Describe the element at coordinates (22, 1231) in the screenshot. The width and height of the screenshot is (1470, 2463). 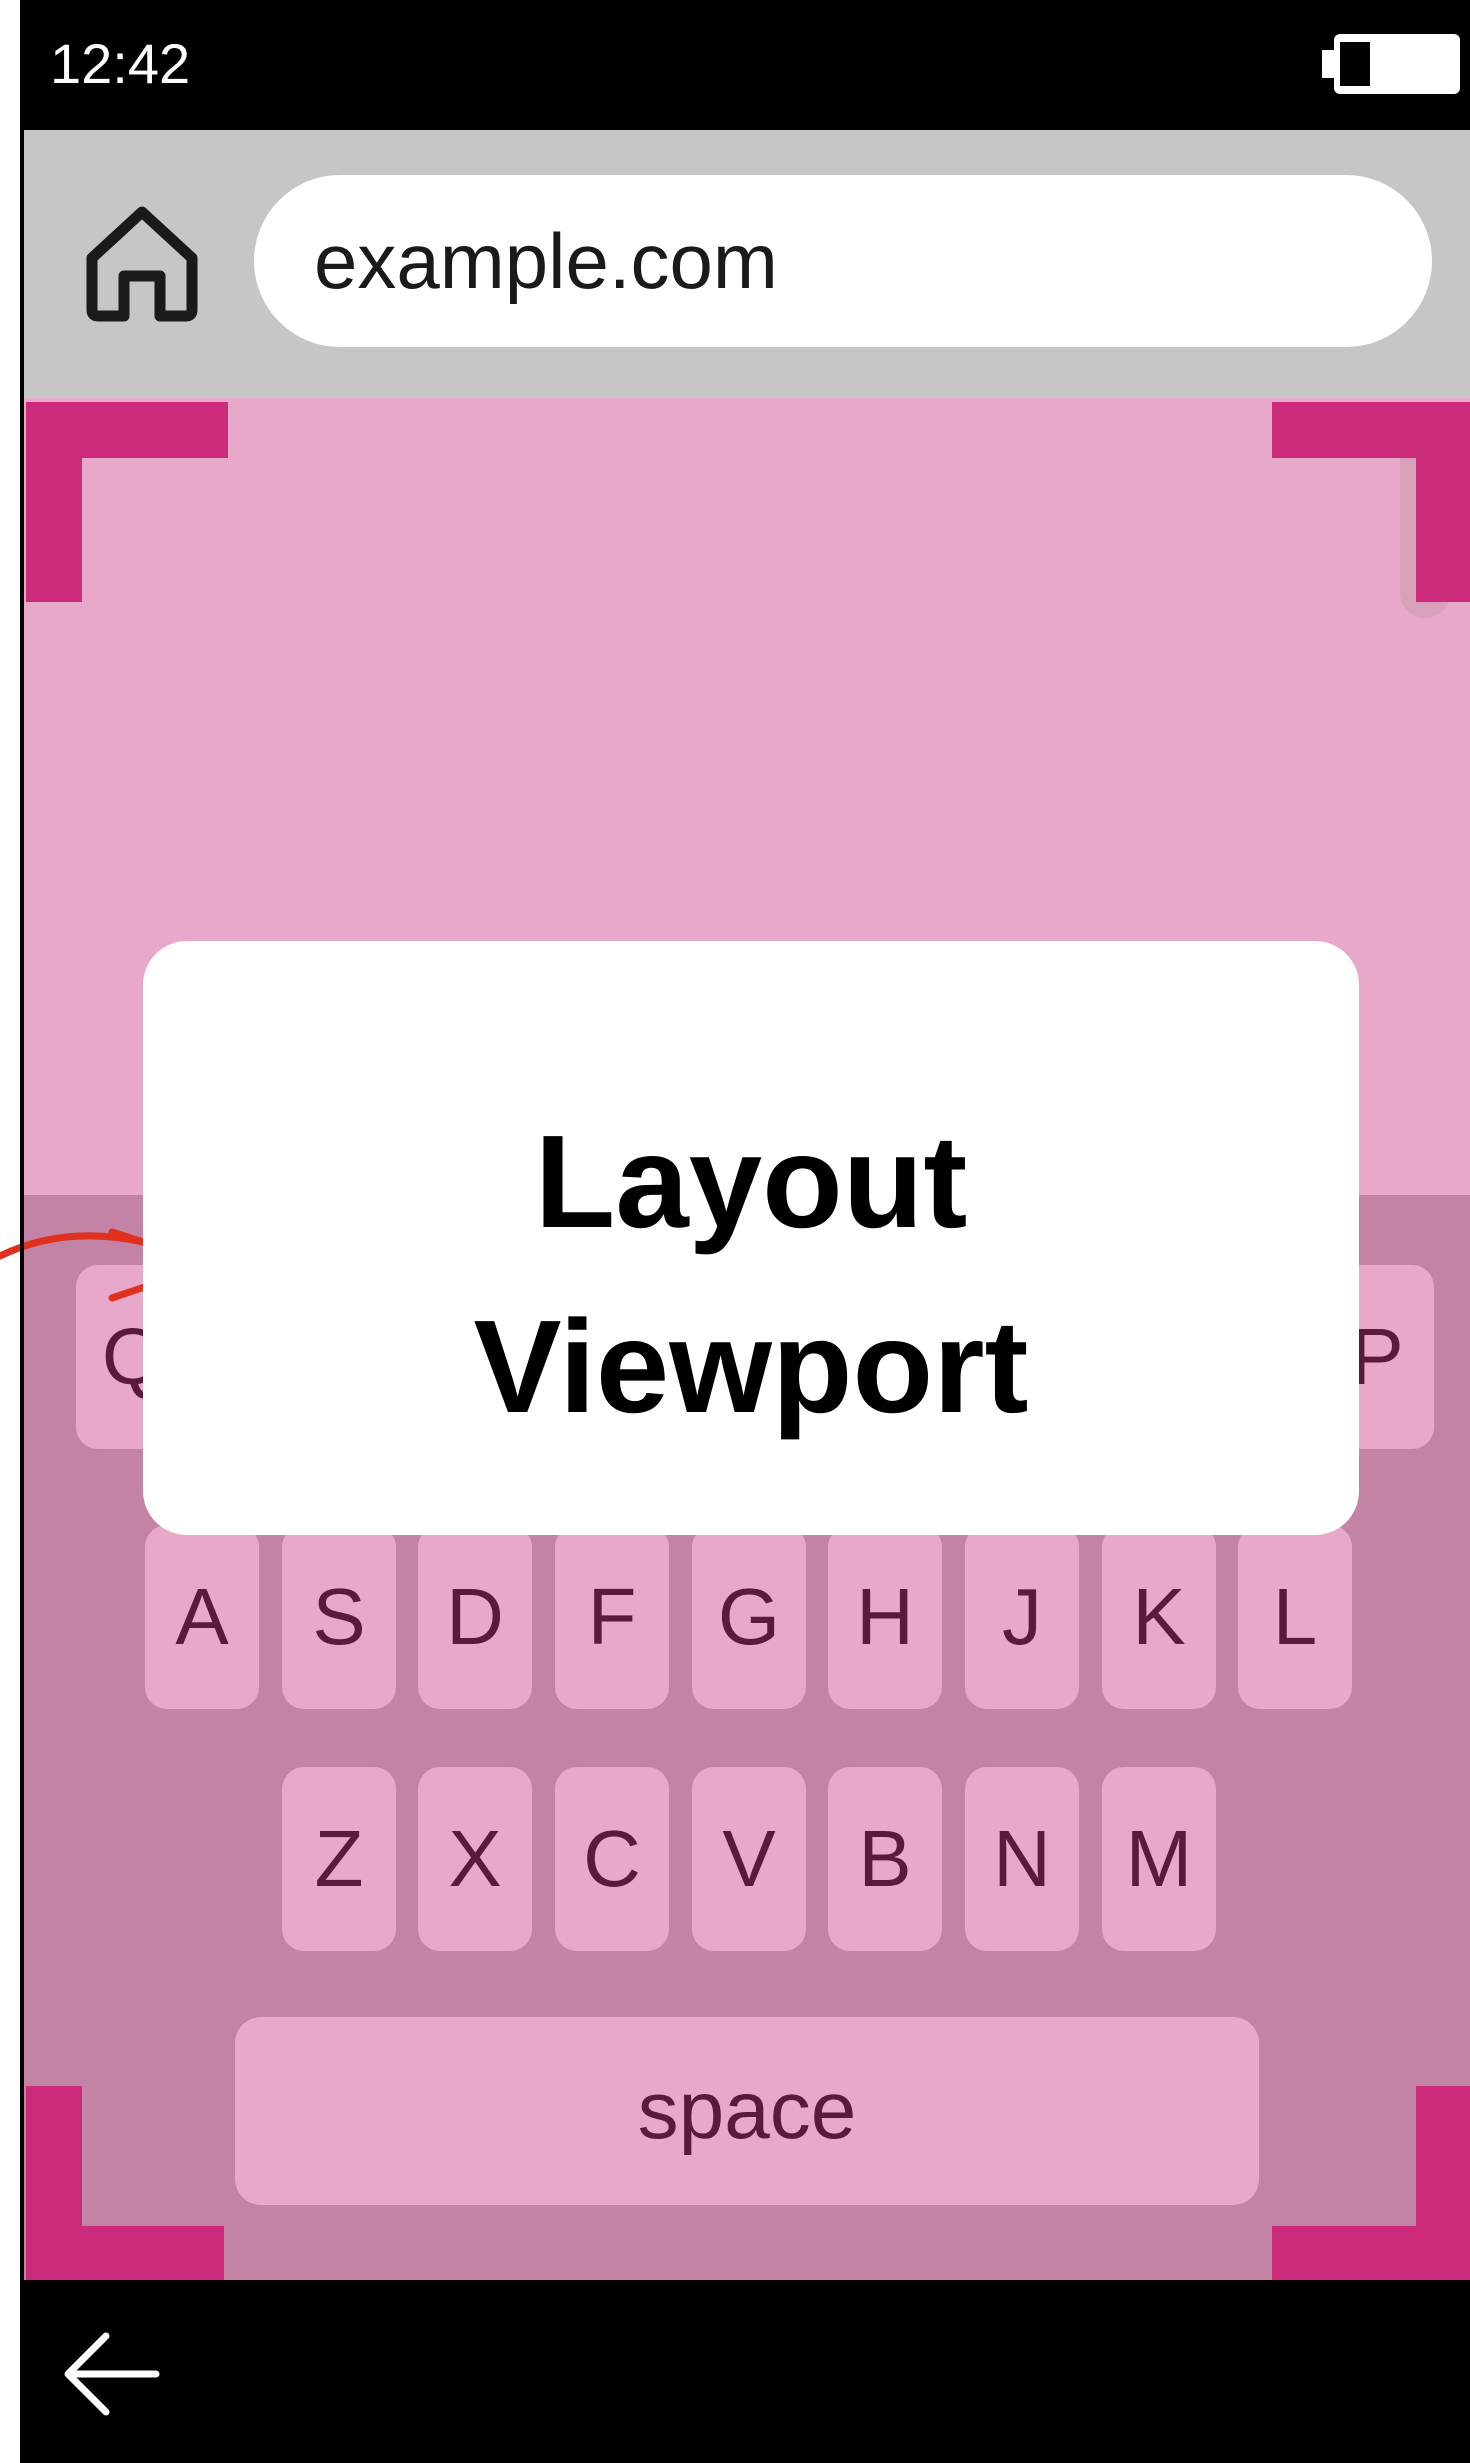
I see `phone-frame-edge` at that location.